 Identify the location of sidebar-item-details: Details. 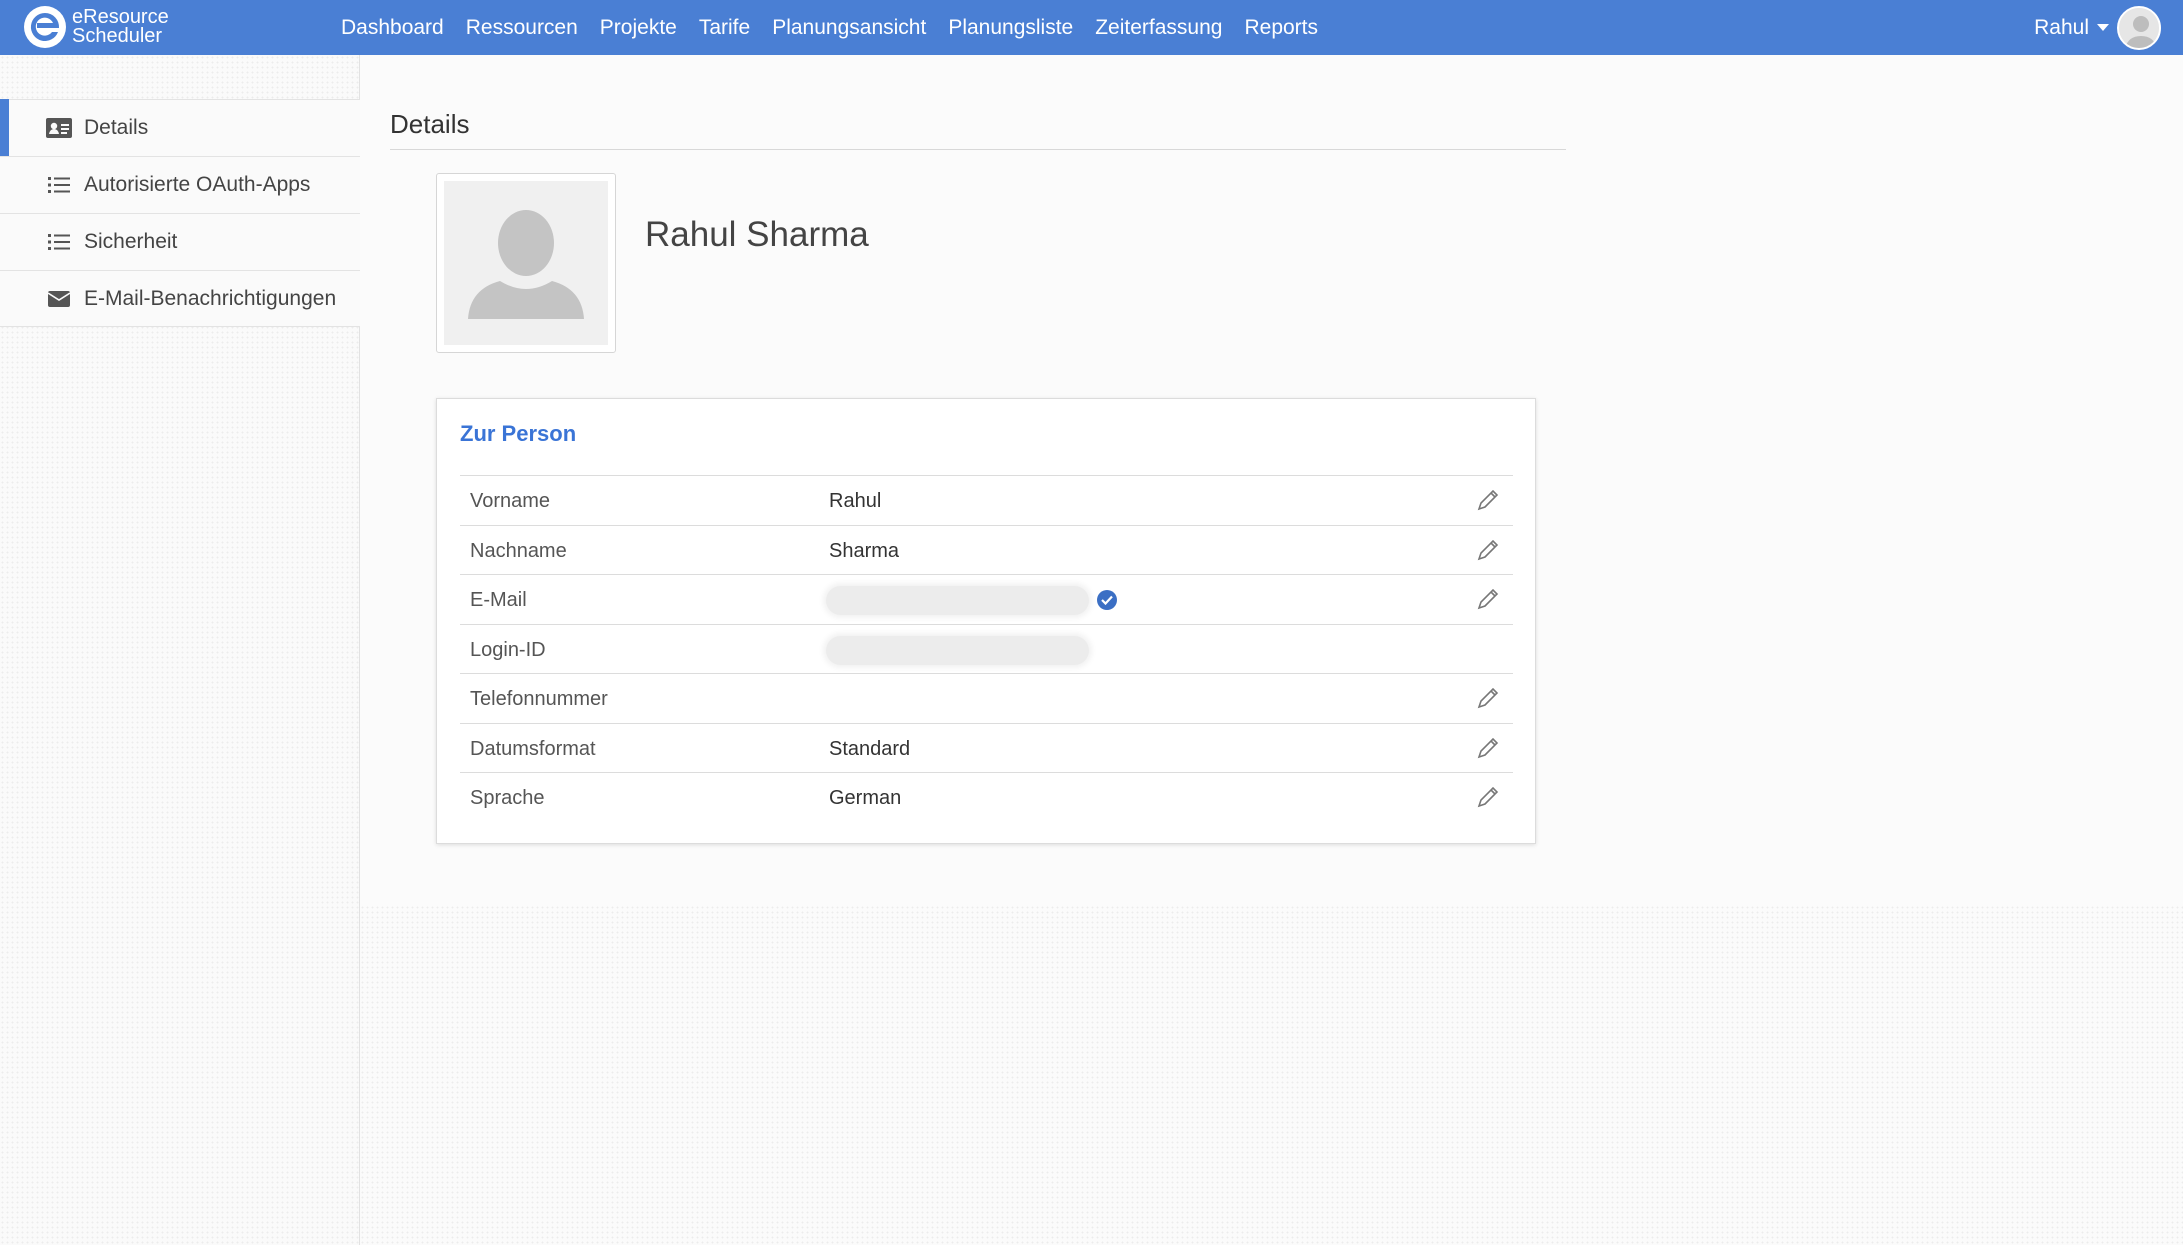
(180, 127).